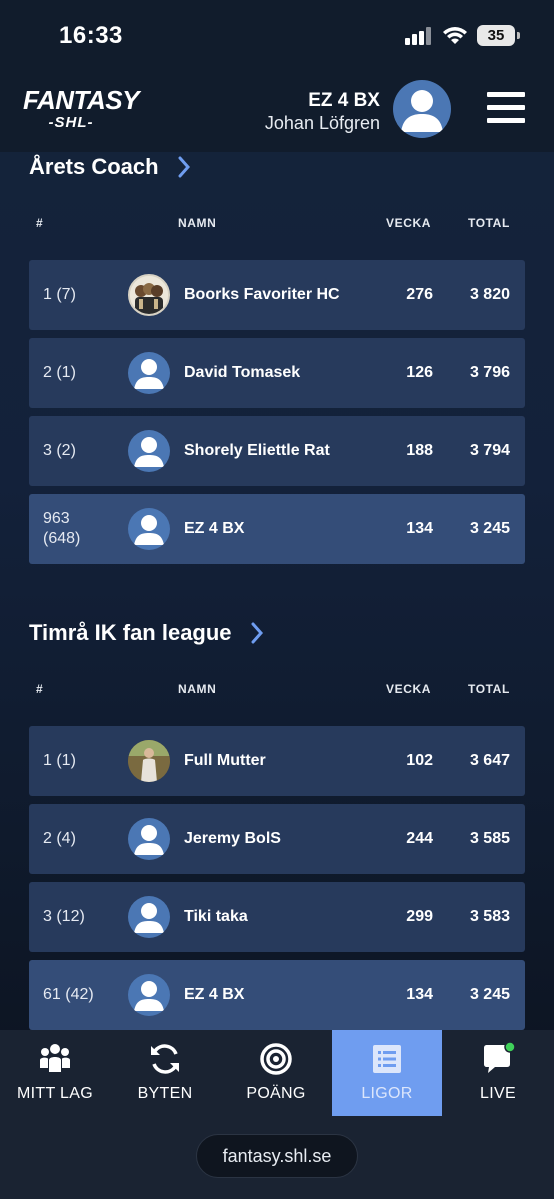  Describe the element at coordinates (59, 838) in the screenshot. I see `row-rank: 2 (4)` at that location.